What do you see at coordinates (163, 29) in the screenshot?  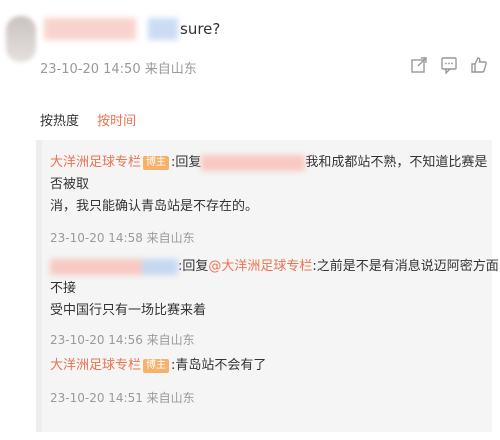 I see `redacted-text` at bounding box center [163, 29].